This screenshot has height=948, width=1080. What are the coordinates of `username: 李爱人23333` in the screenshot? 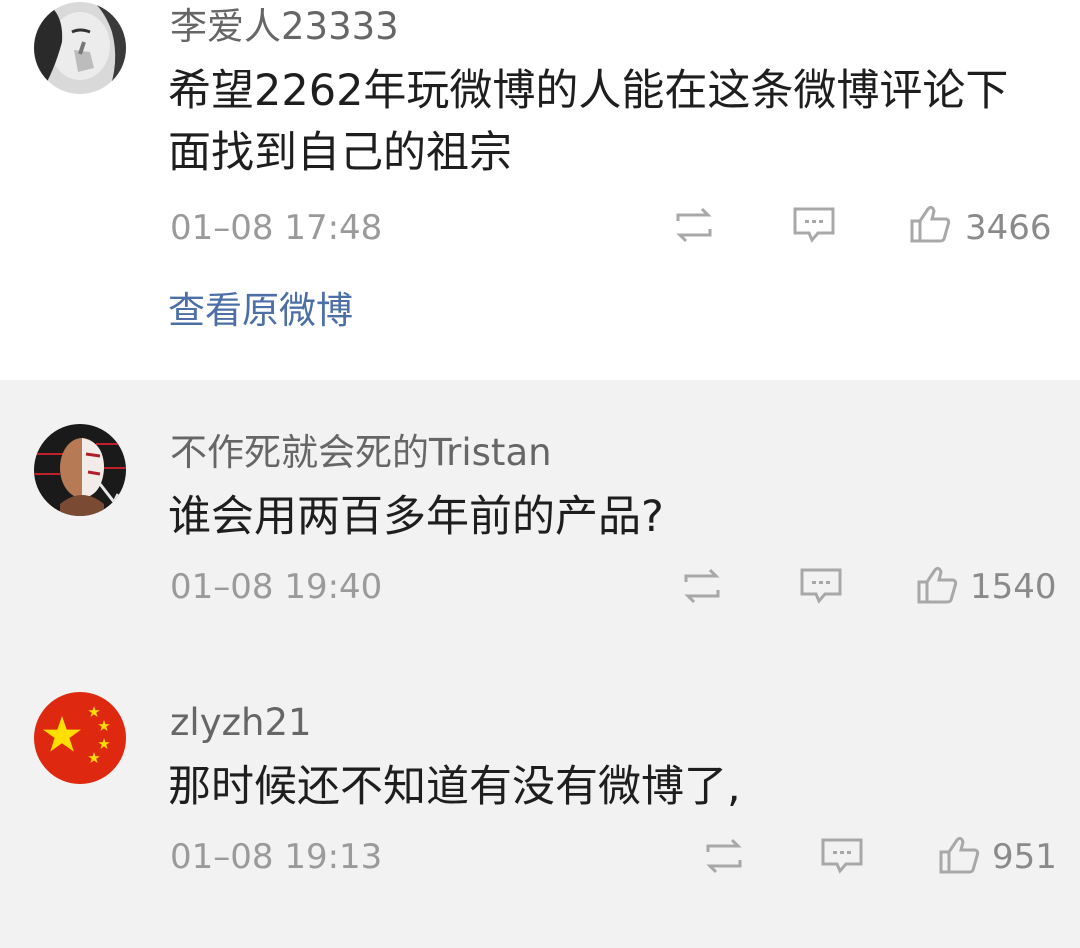 It's located at (284, 26).